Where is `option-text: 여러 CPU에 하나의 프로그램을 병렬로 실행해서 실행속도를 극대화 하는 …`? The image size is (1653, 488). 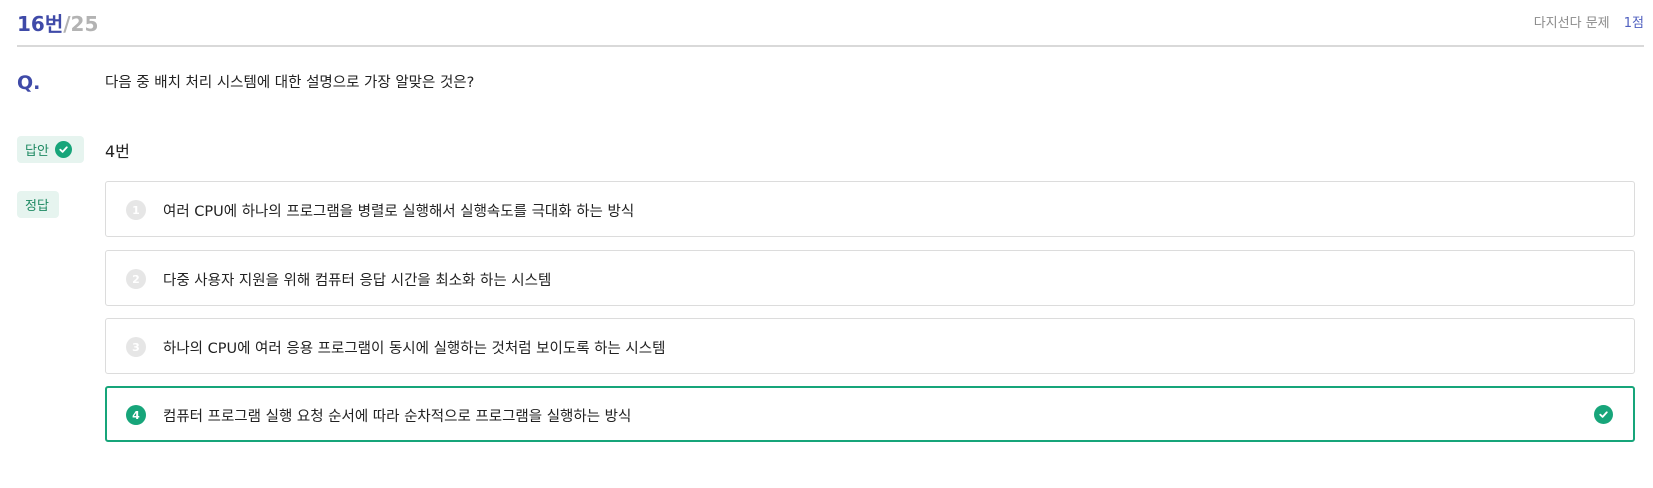 option-text: 여러 CPU에 하나의 프로그램을 병렬로 실행해서 실행속도를 극대화 하는 … is located at coordinates (399, 212).